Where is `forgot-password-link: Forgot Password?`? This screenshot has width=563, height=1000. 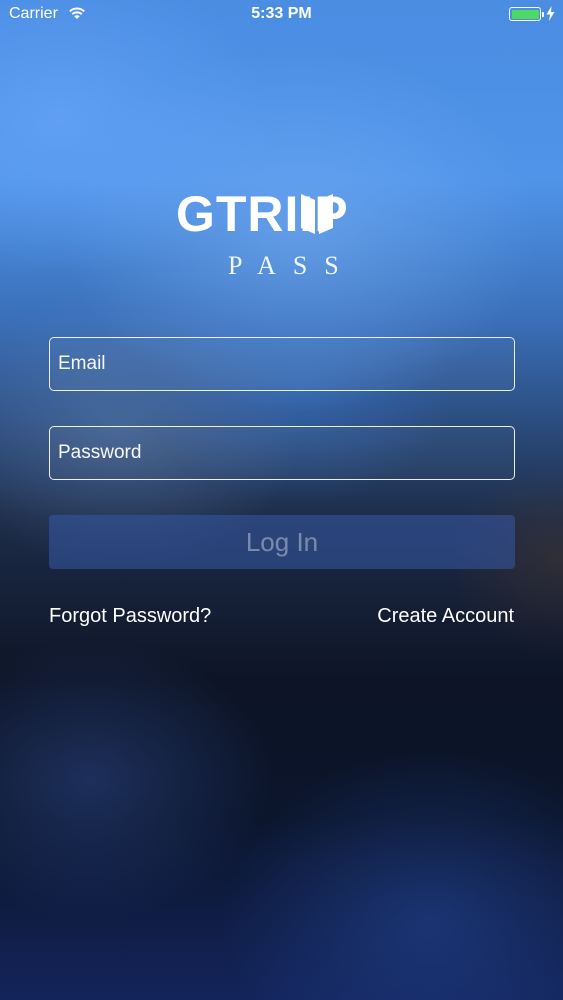 forgot-password-link: Forgot Password? is located at coordinates (130, 616).